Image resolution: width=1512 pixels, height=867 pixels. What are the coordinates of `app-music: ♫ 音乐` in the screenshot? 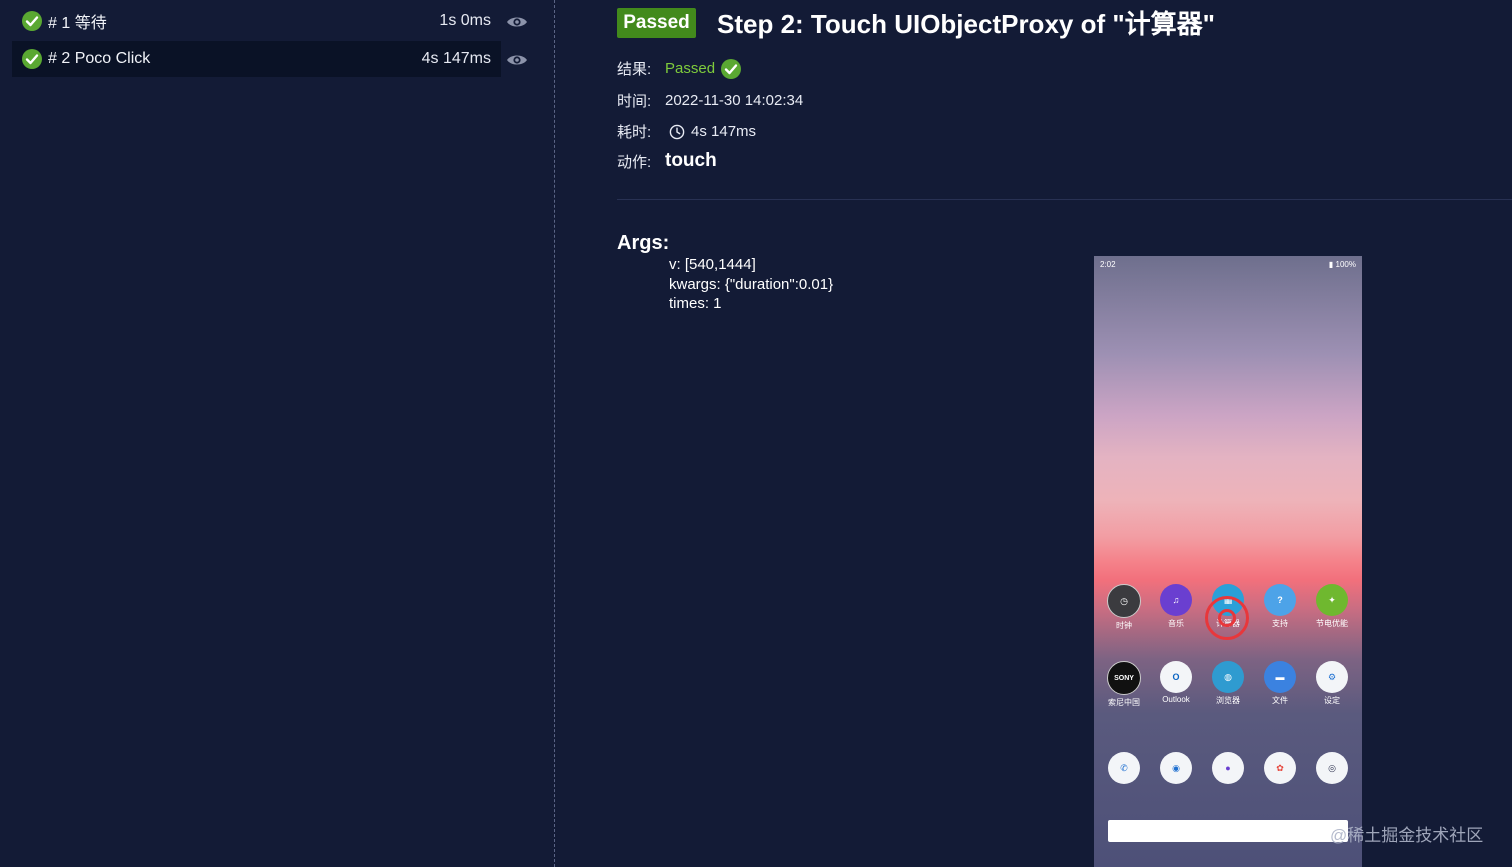 It's located at (1176, 606).